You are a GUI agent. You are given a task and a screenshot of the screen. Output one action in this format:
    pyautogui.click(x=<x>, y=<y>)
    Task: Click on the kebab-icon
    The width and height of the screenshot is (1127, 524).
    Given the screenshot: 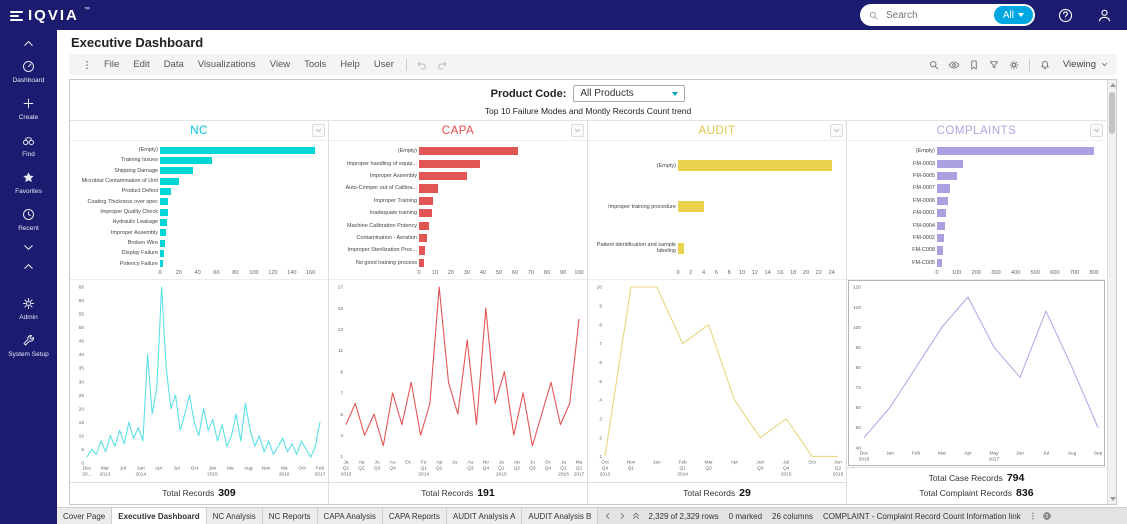 What is the action you would take?
    pyautogui.click(x=1033, y=516)
    